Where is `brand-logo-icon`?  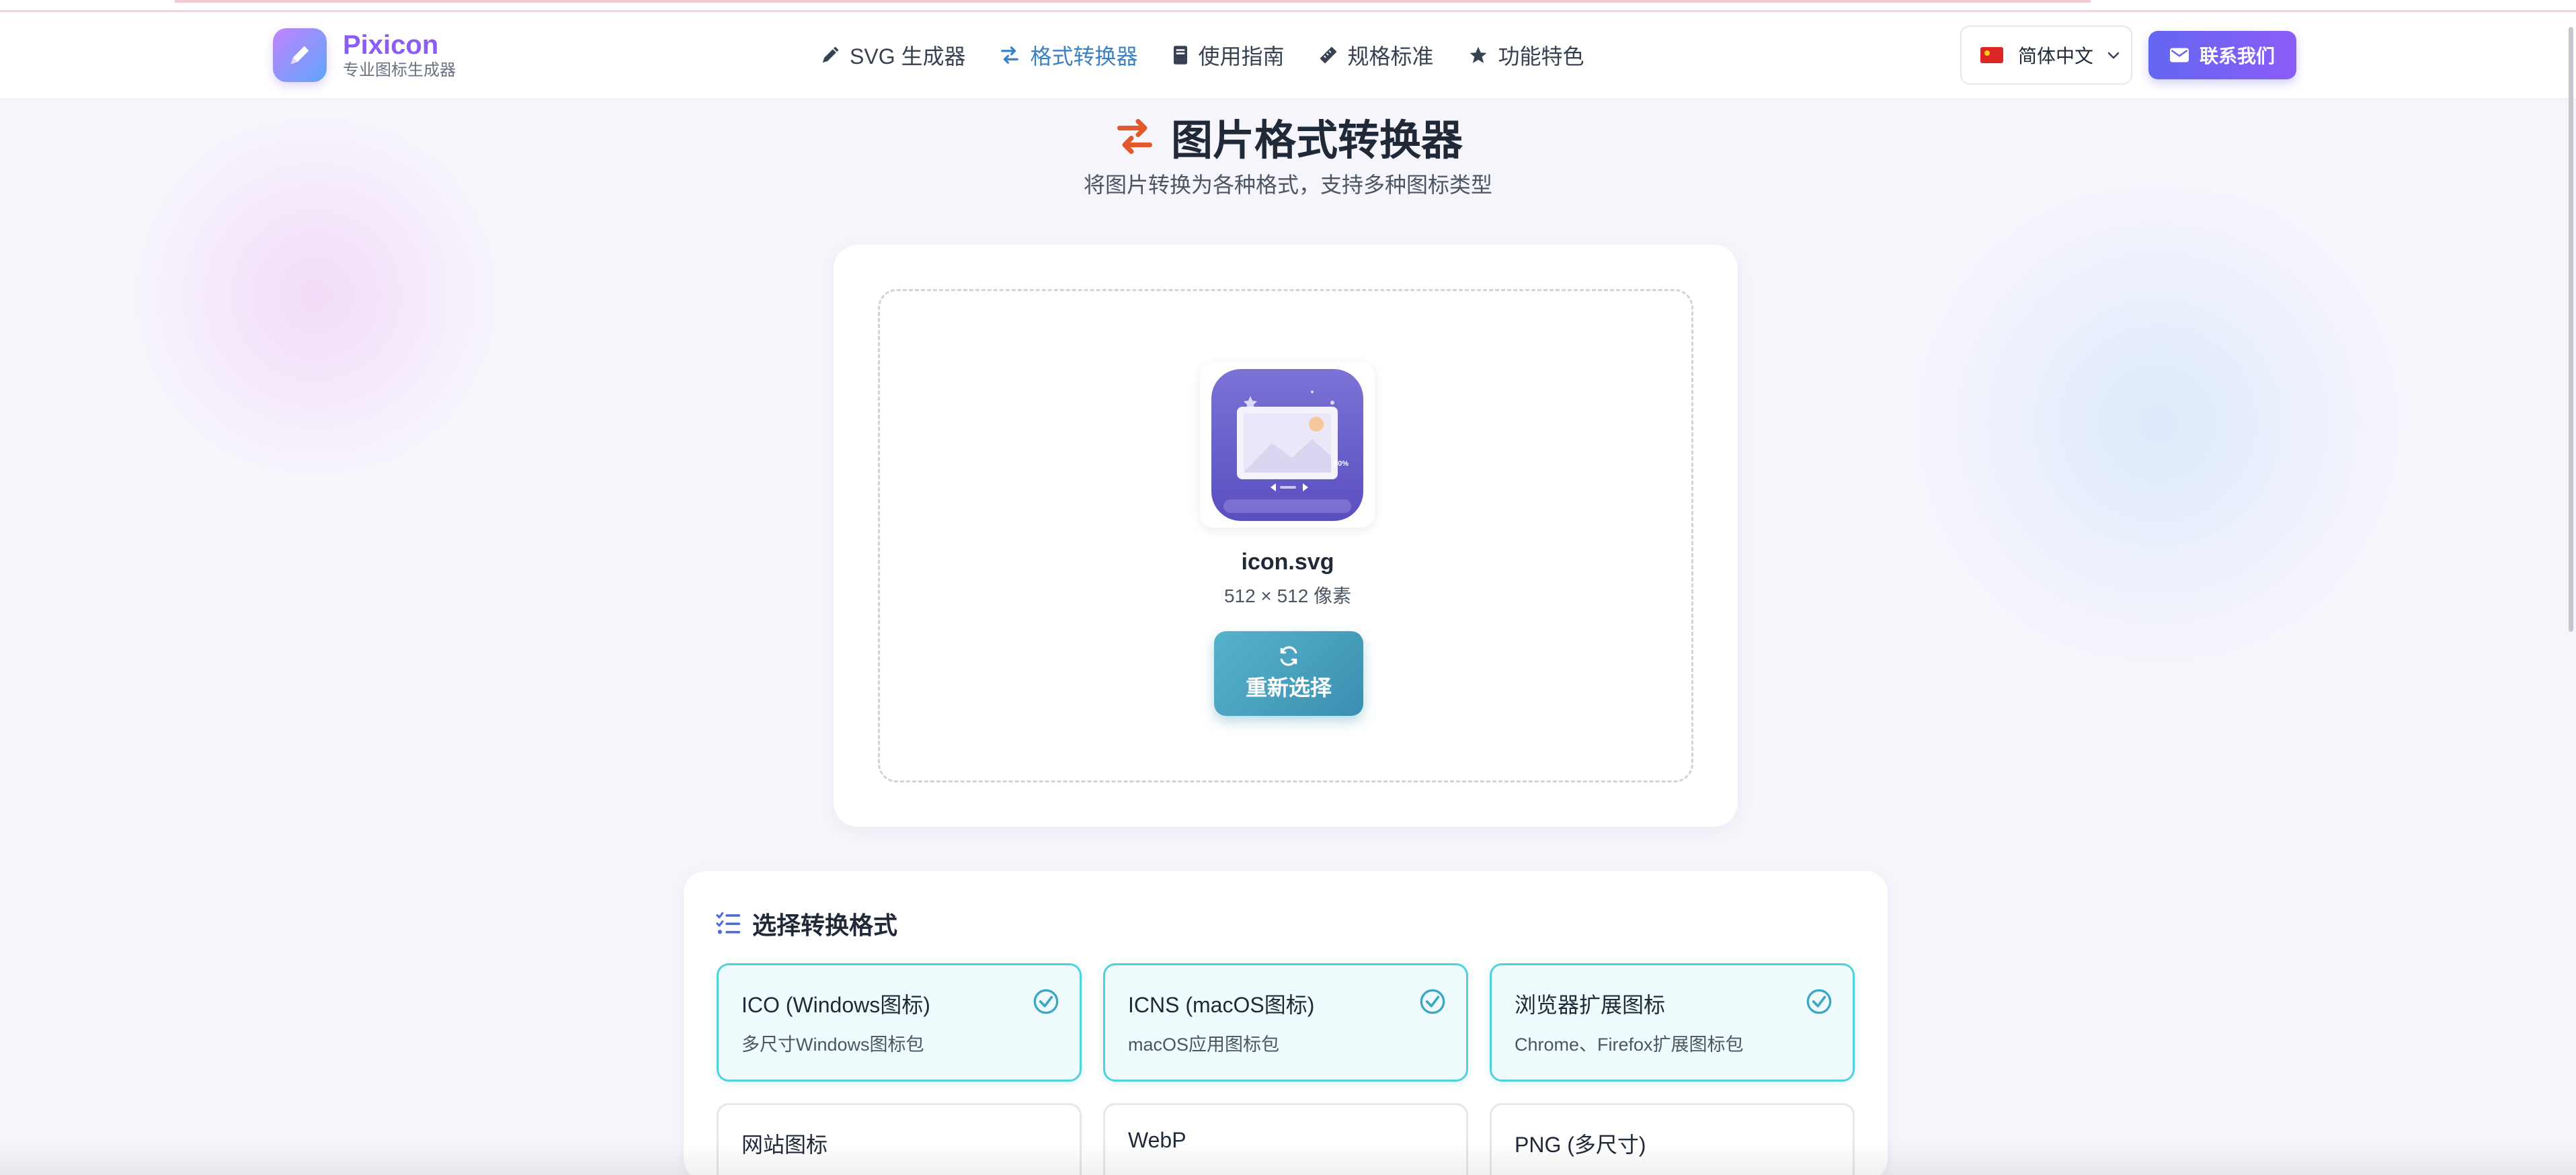 brand-logo-icon is located at coordinates (300, 55).